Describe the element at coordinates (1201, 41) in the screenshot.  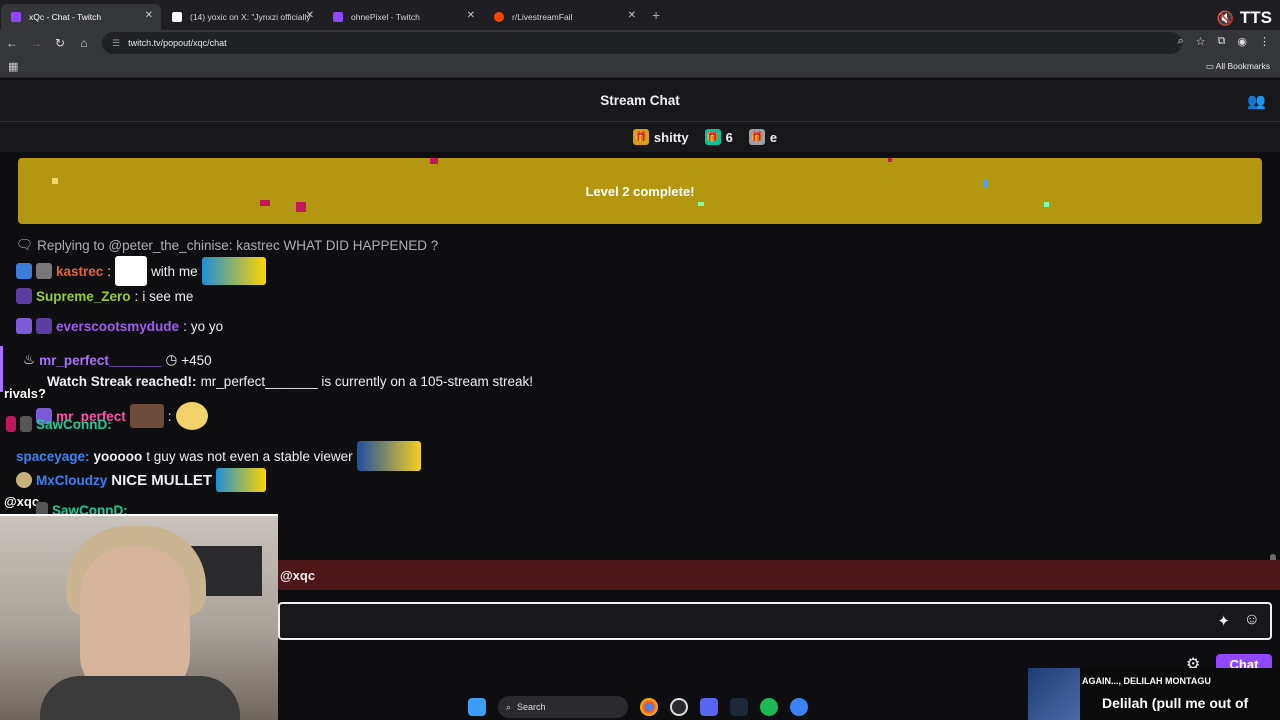
I see `bookmark-star-icon: ☆` at that location.